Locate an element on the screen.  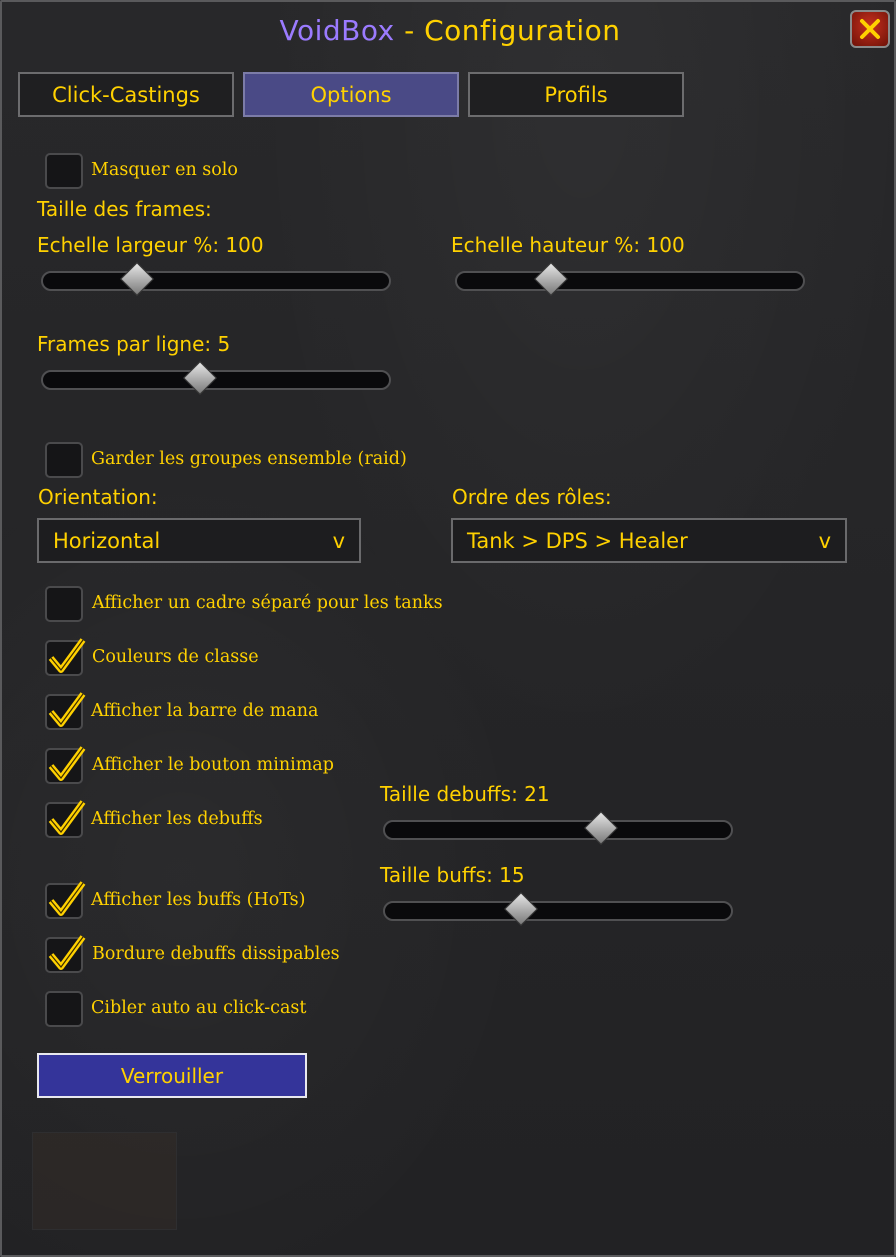
mana-bar-checkbox is located at coordinates (65, 711).